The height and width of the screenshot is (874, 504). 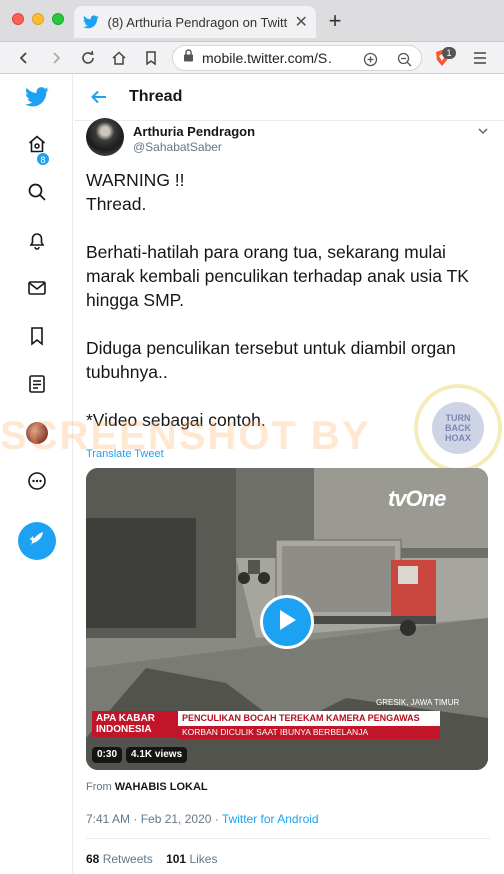 I want to click on bookmark-icon, so click(x=151, y=58).